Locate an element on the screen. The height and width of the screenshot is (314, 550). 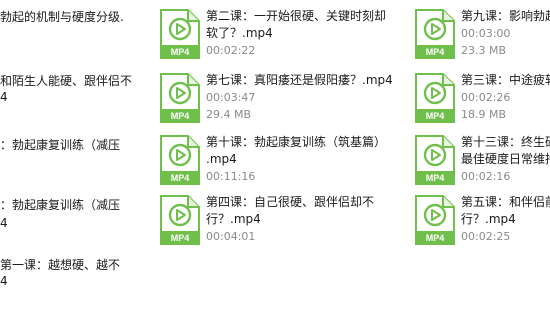
file-name: 第九课：影响勃起 is located at coordinates (505, 16).